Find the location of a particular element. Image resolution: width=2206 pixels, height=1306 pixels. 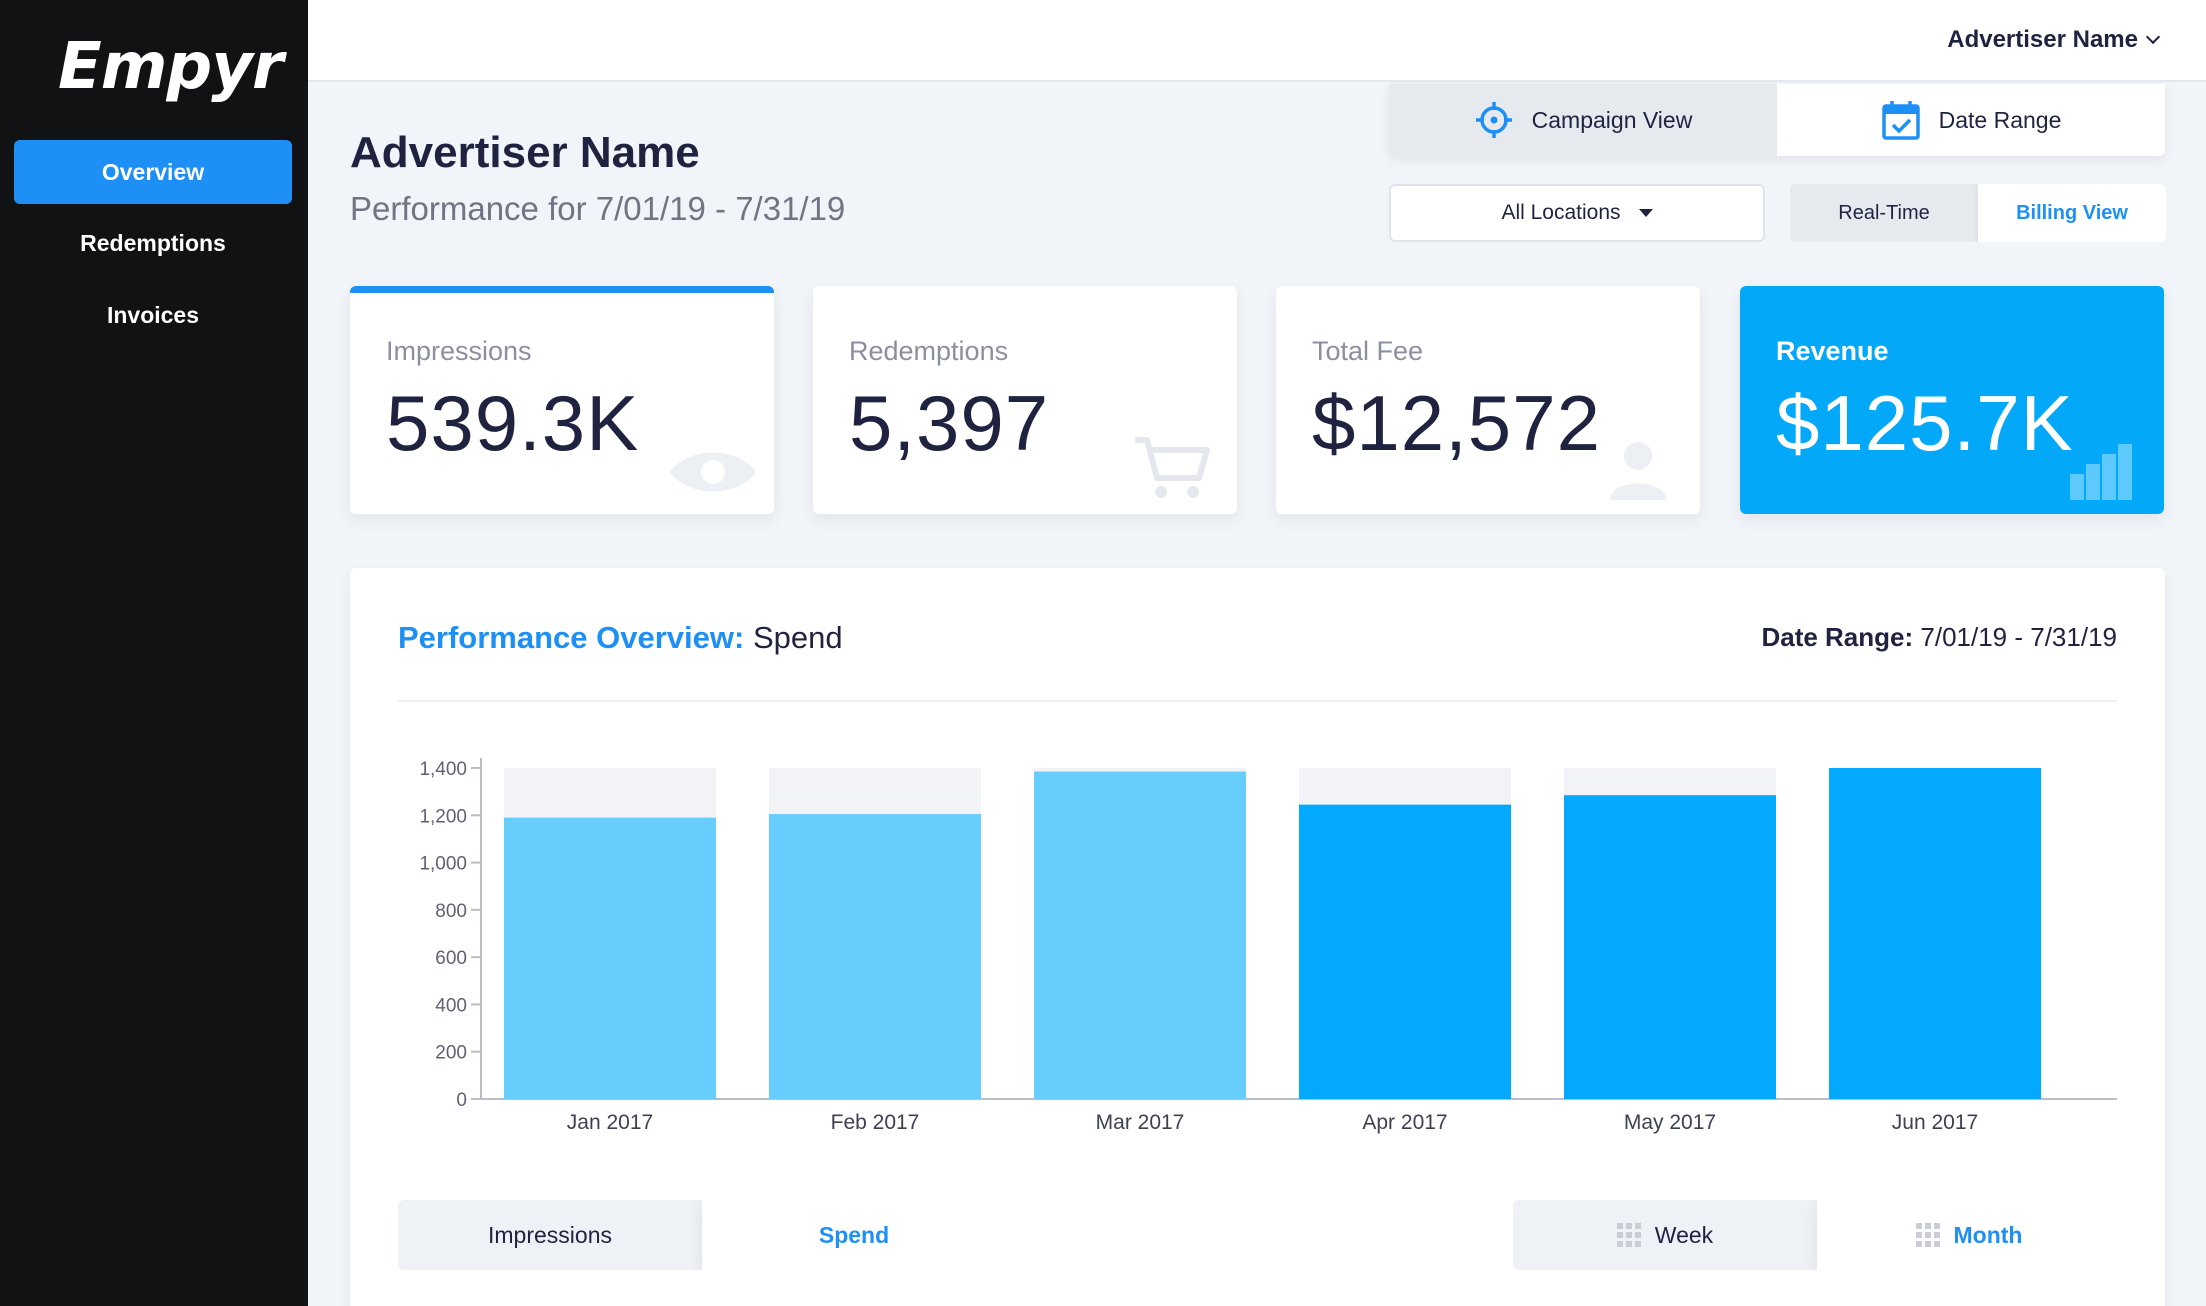

toggle-week: Week is located at coordinates (1665, 1235).